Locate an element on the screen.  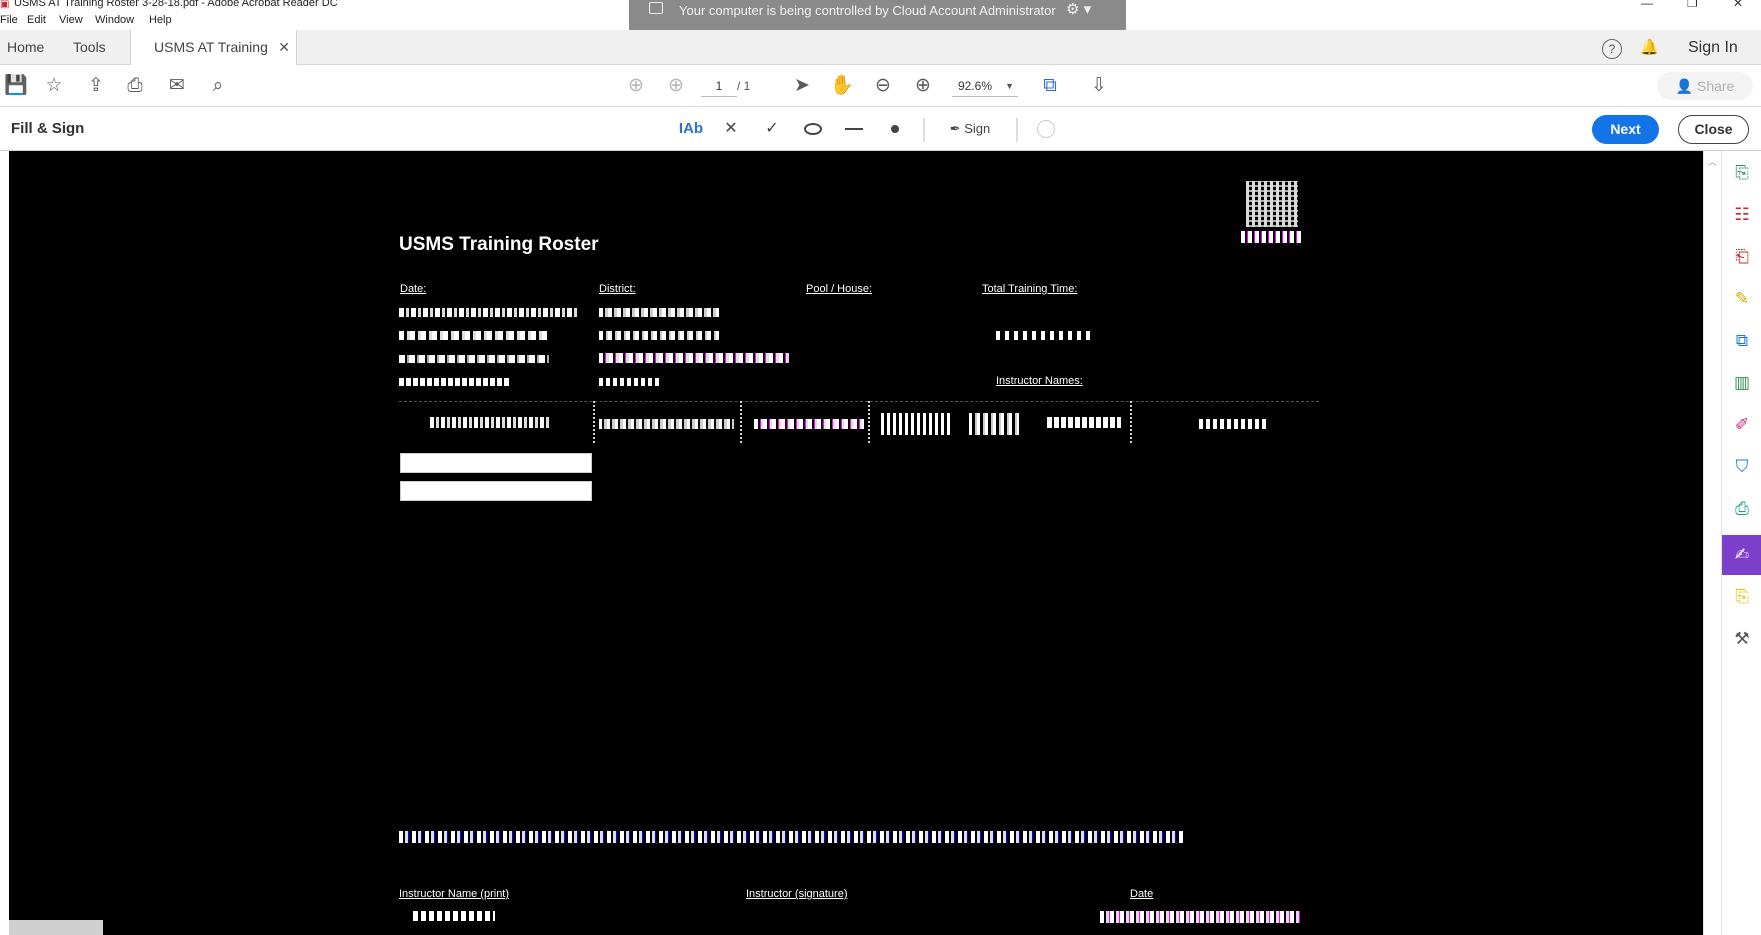
export-pdf-icon: ⎗ is located at coordinates (1742, 257).